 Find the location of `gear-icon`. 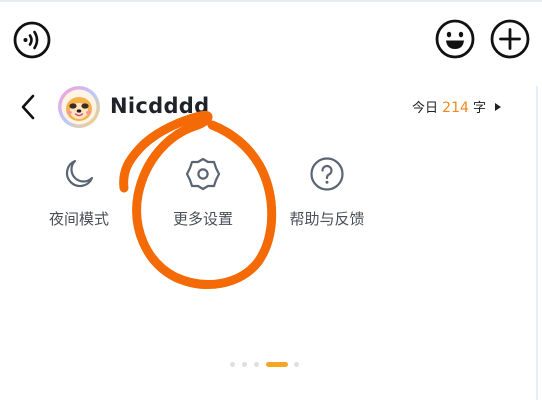

gear-icon is located at coordinates (203, 174).